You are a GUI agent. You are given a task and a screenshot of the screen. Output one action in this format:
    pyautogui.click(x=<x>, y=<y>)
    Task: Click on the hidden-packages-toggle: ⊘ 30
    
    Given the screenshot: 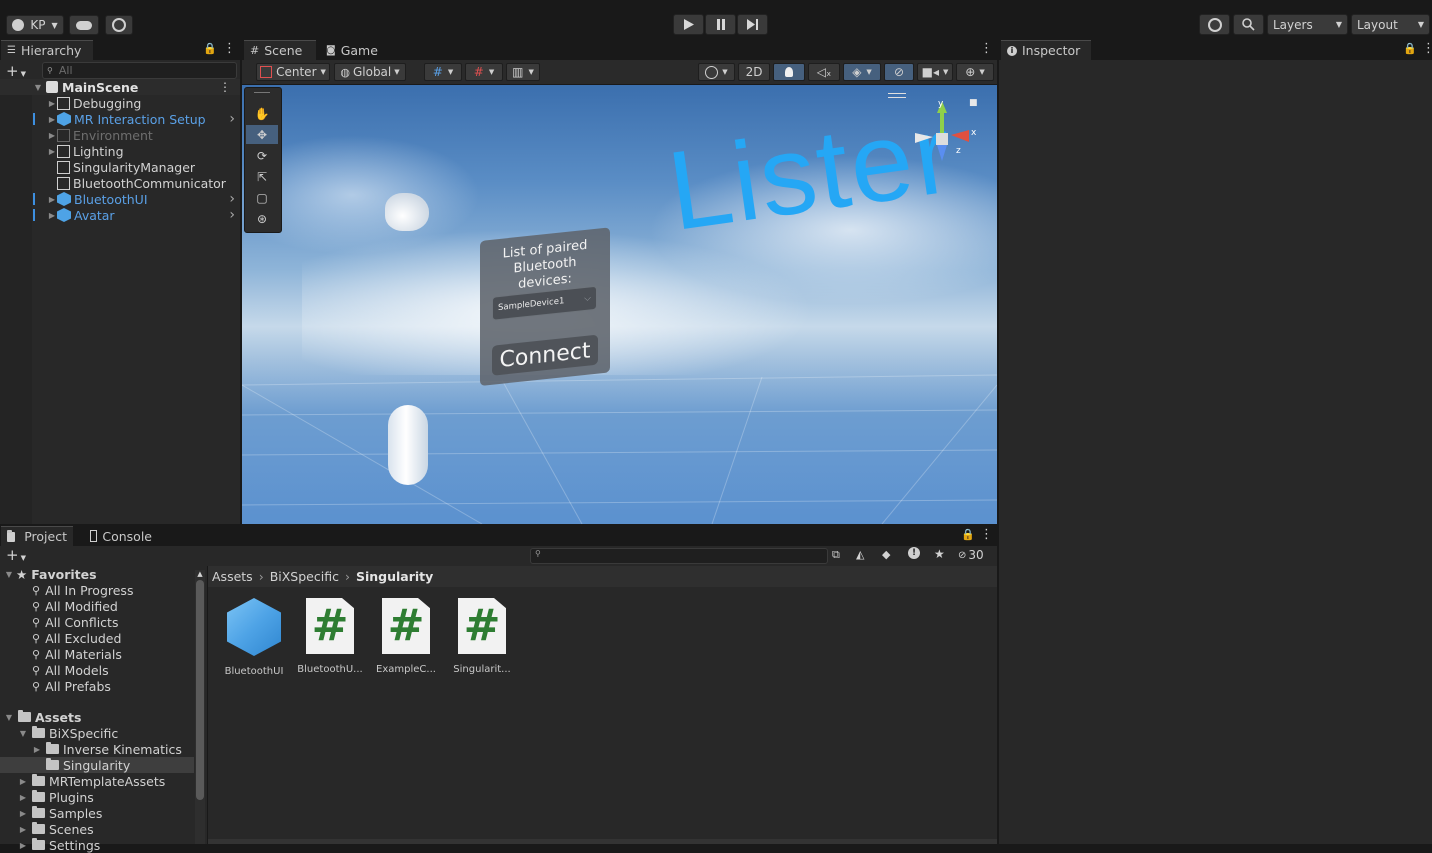 What is the action you would take?
    pyautogui.click(x=971, y=555)
    